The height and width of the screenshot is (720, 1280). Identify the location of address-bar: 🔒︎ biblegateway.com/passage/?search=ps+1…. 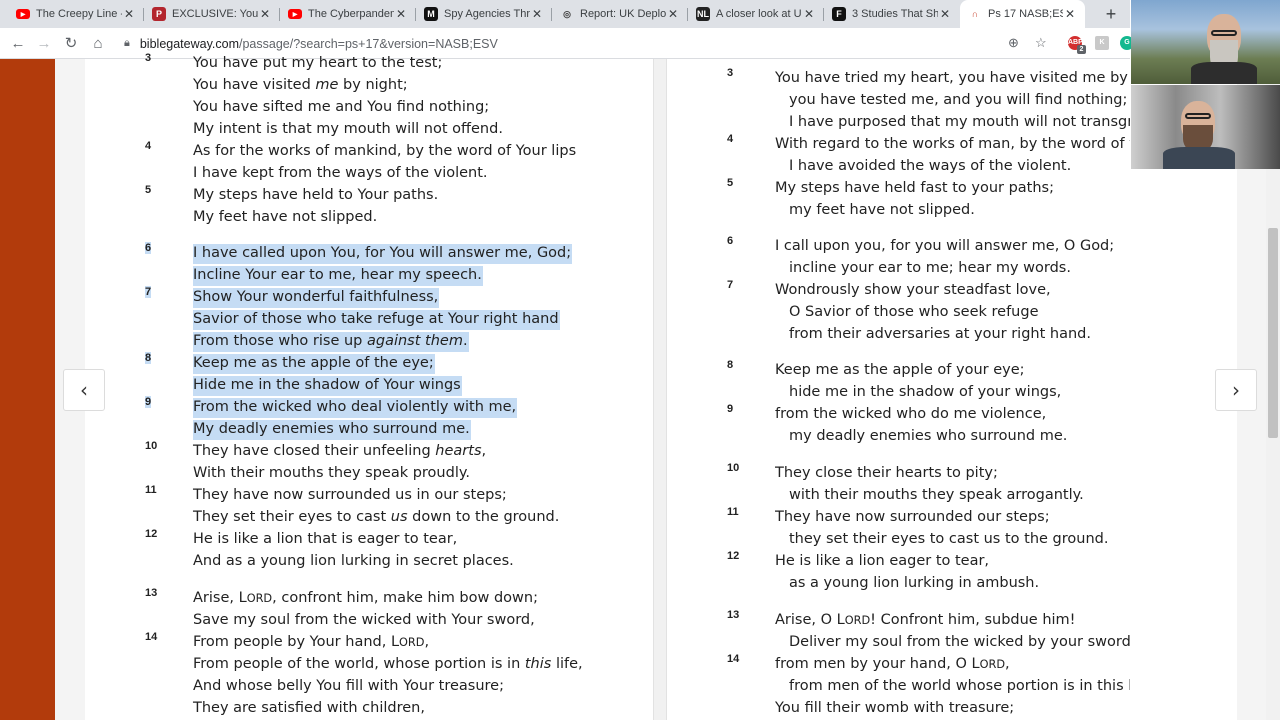
(591, 43).